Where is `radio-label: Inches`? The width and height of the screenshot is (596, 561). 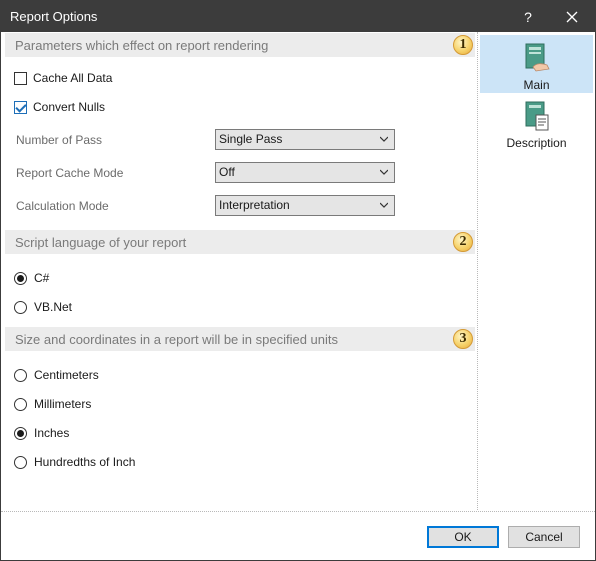 radio-label: Inches is located at coordinates (52, 433).